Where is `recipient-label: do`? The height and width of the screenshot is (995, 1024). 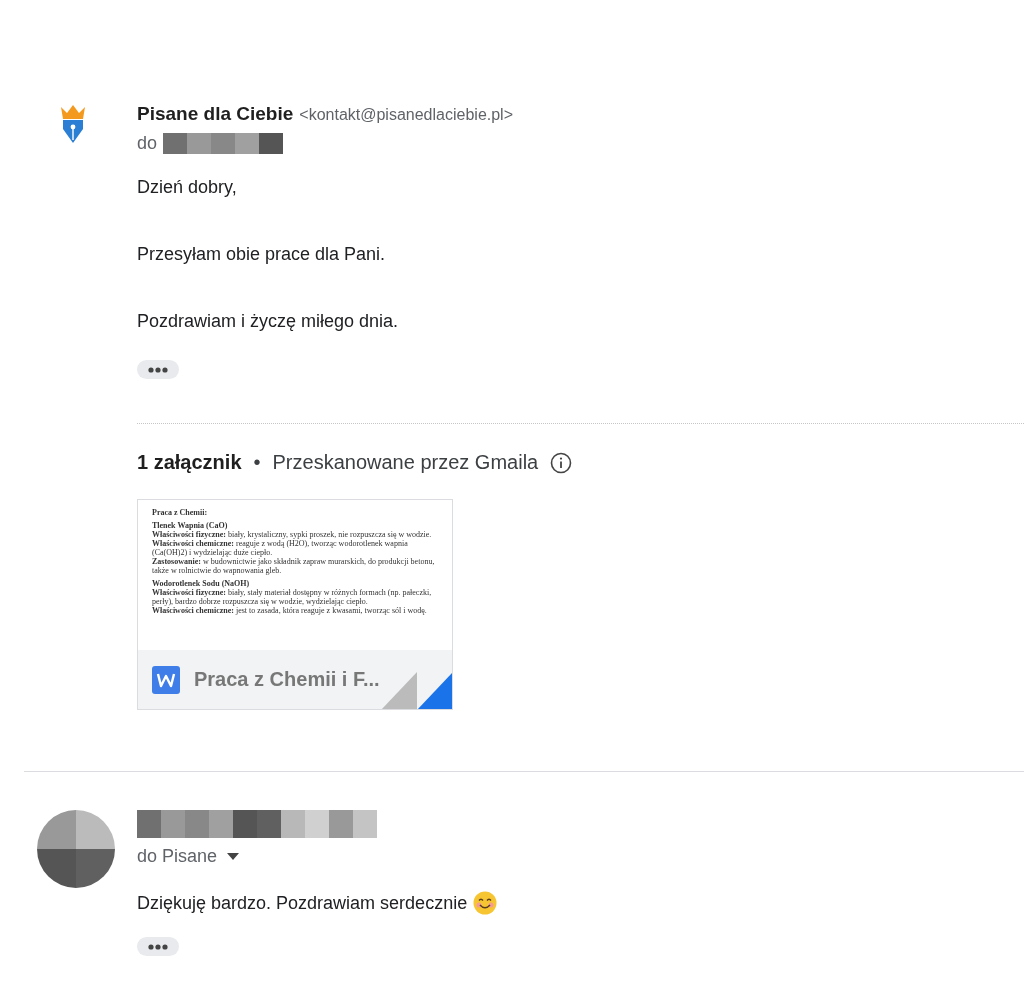
recipient-label: do is located at coordinates (147, 143).